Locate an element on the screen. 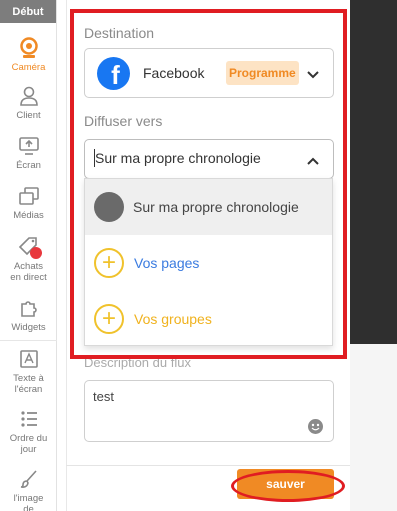 This screenshot has width=397, height=511. shopping-tag-icon is located at coordinates (29, 247).